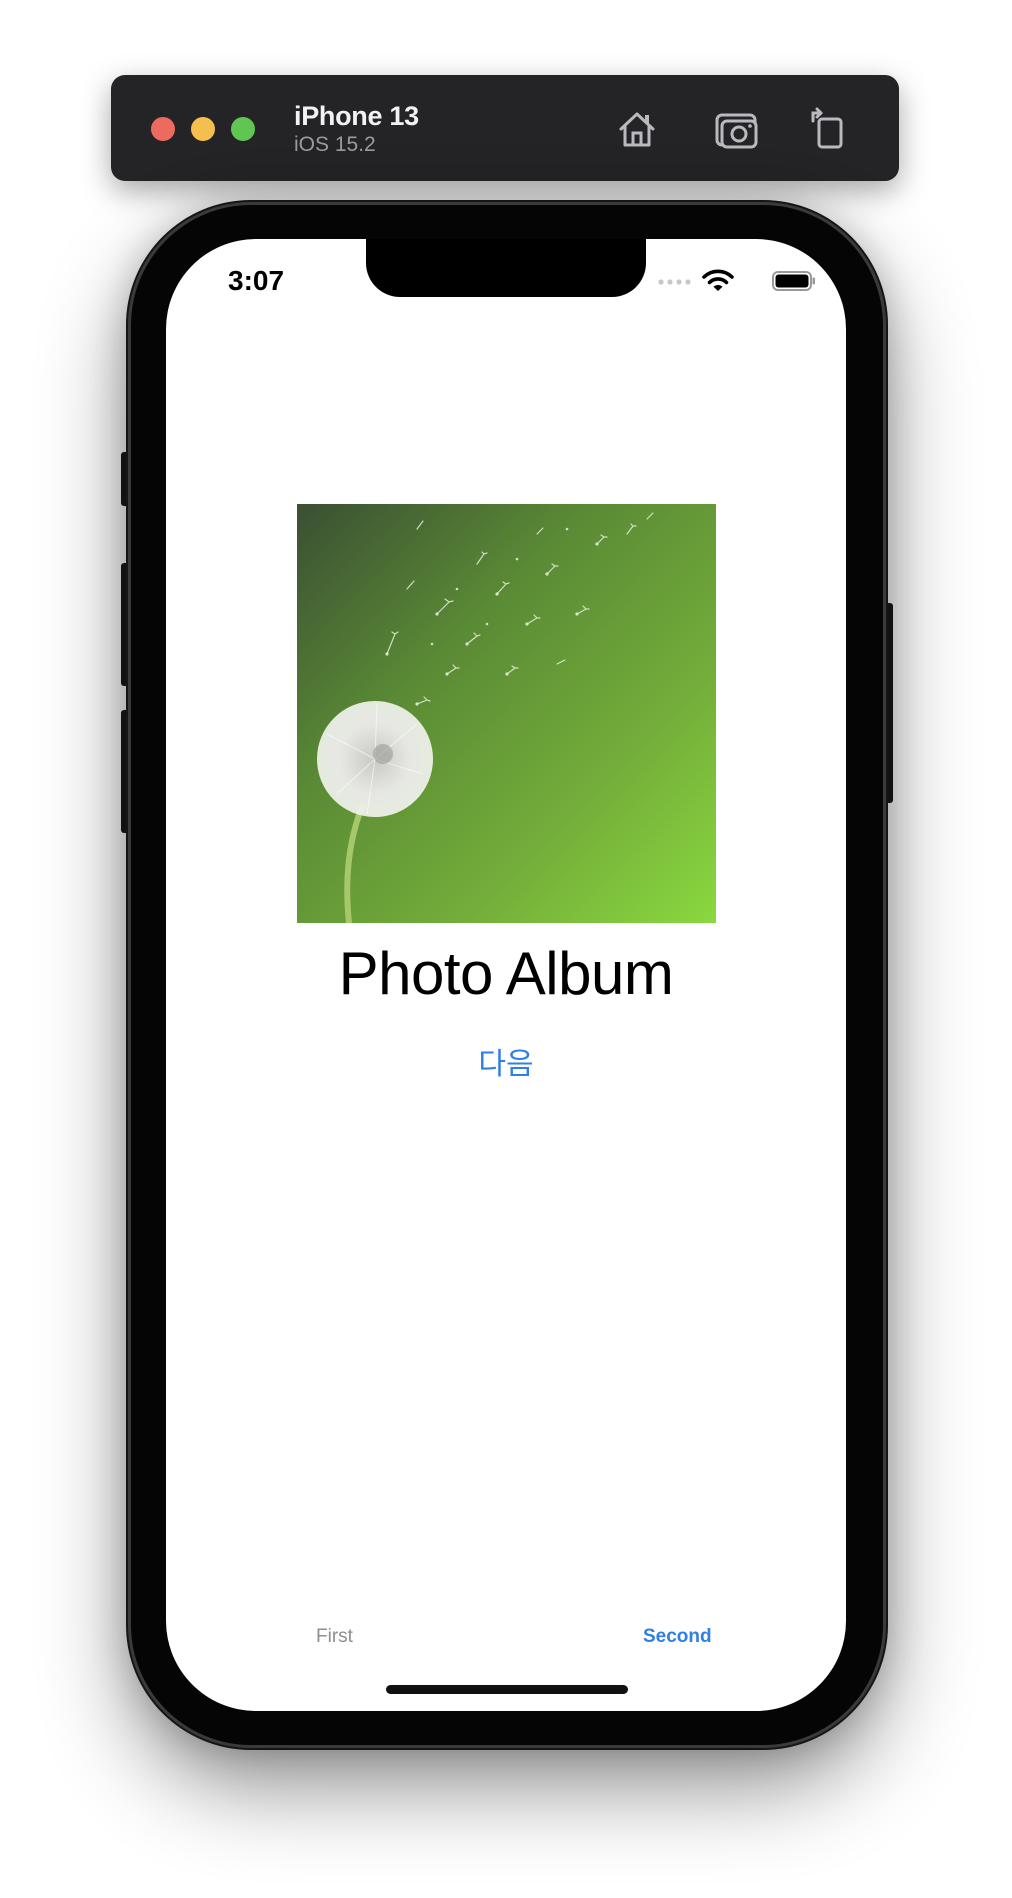 Image resolution: width=1012 pixels, height=1898 pixels. I want to click on signal-icon, so click(674, 282).